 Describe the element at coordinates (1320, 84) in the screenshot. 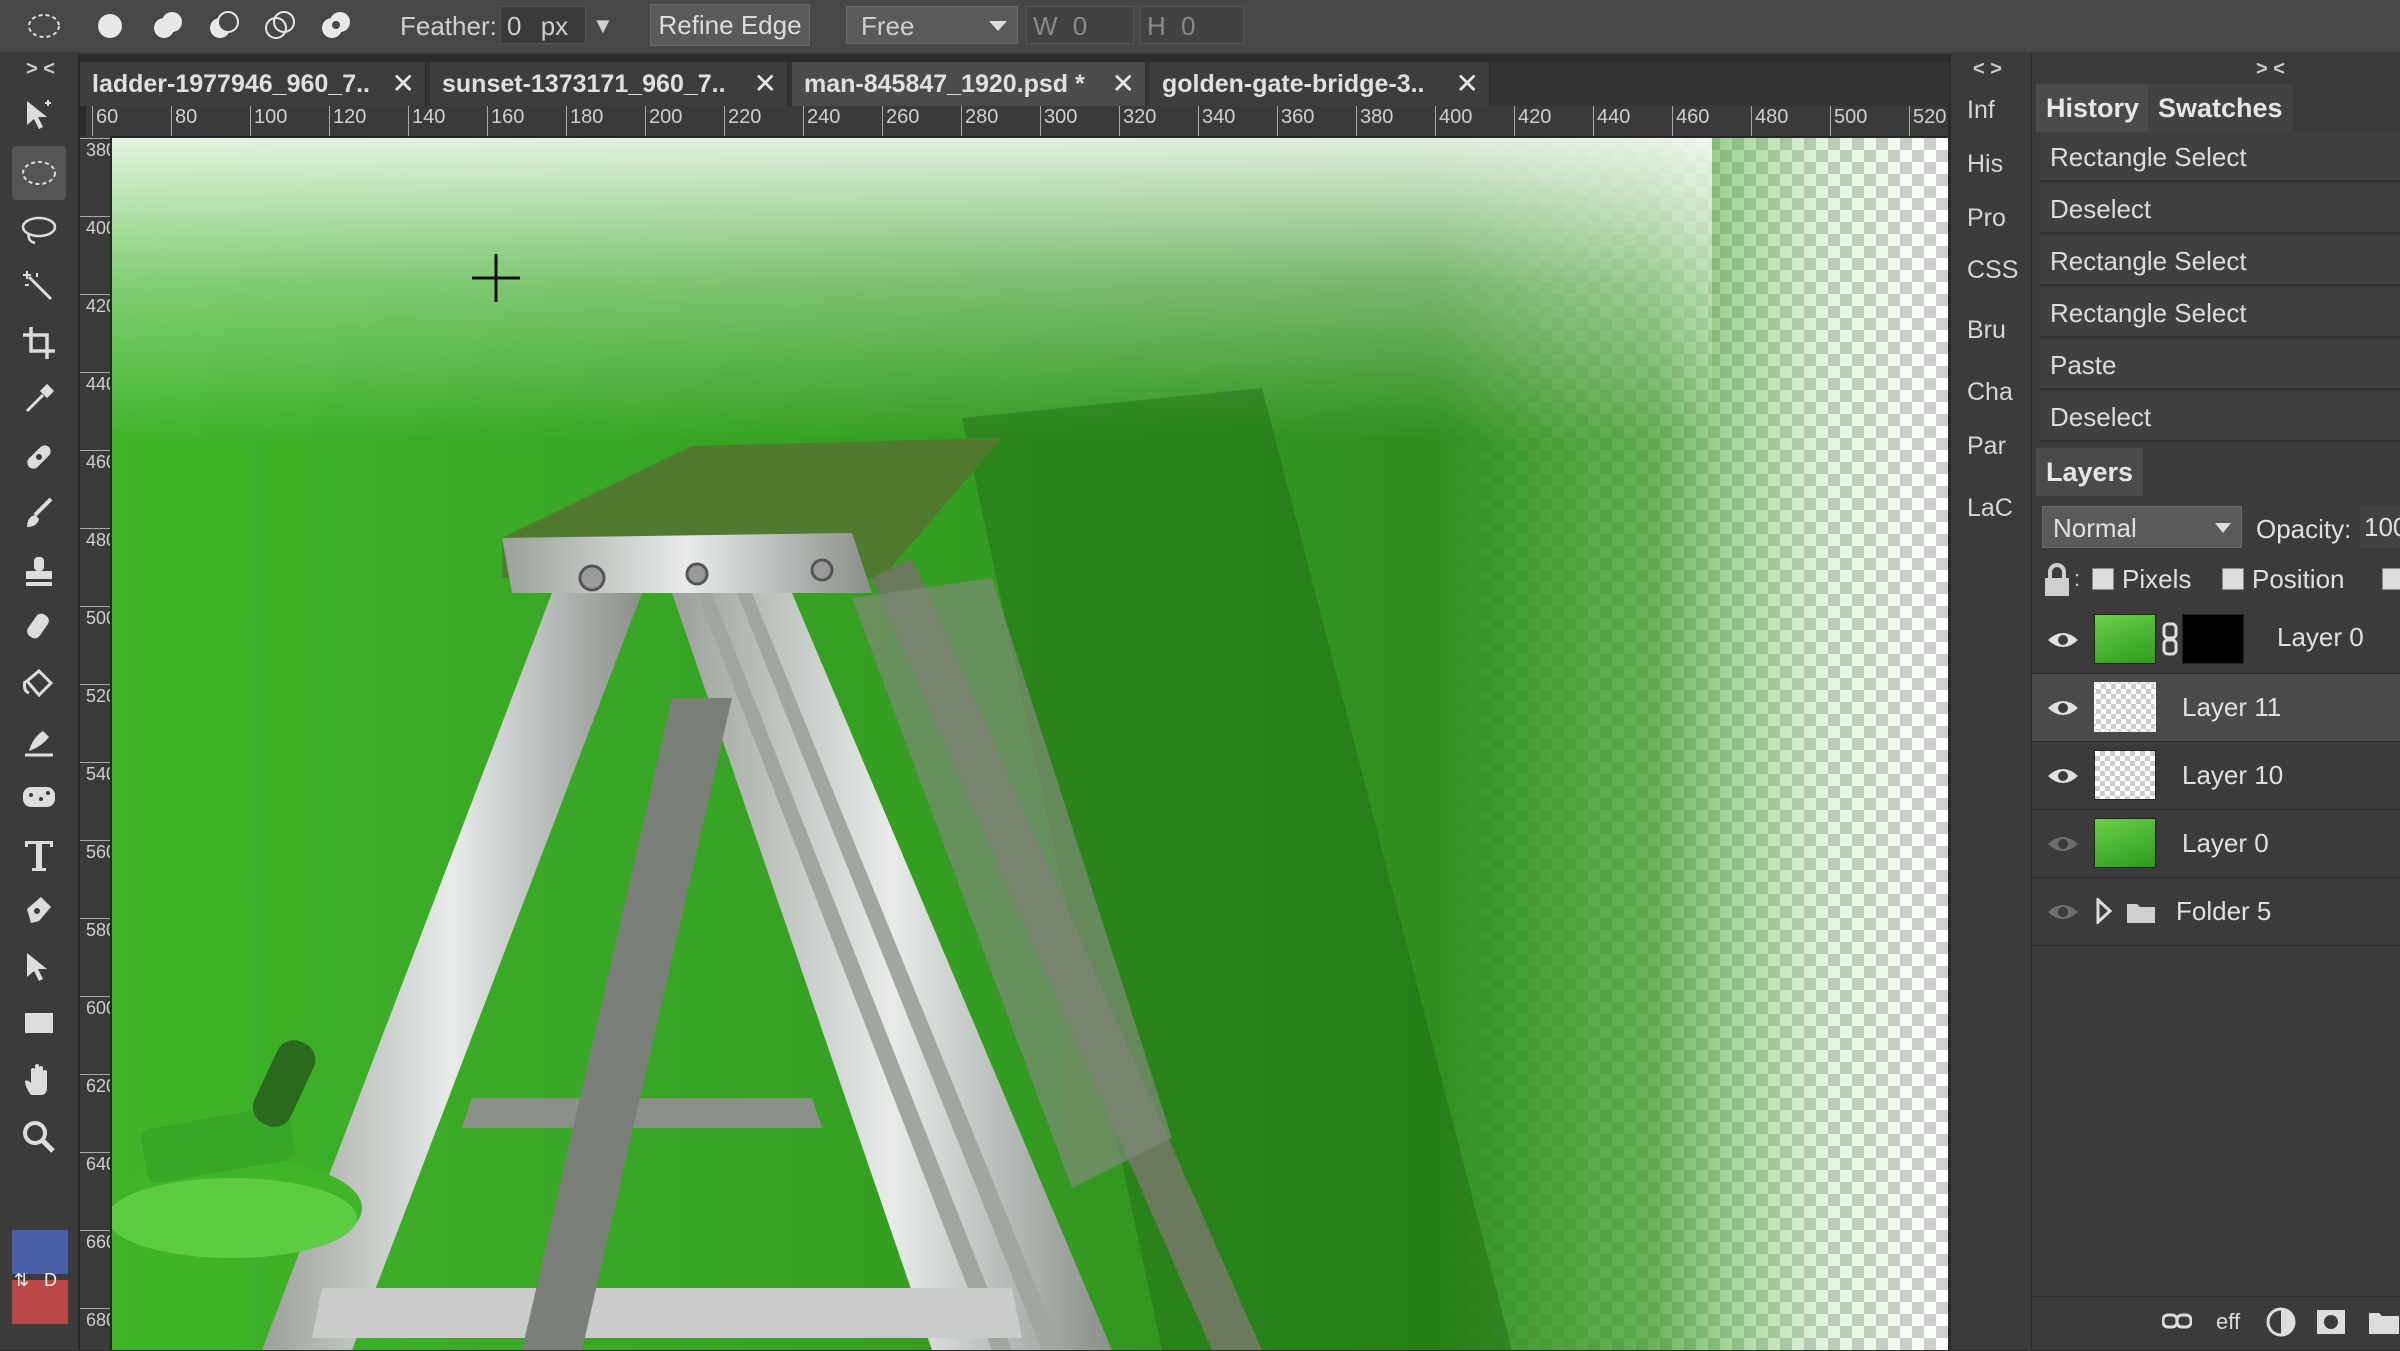

I see `tab-golden-gate: golden-gate-bridge-3.. ✕` at that location.